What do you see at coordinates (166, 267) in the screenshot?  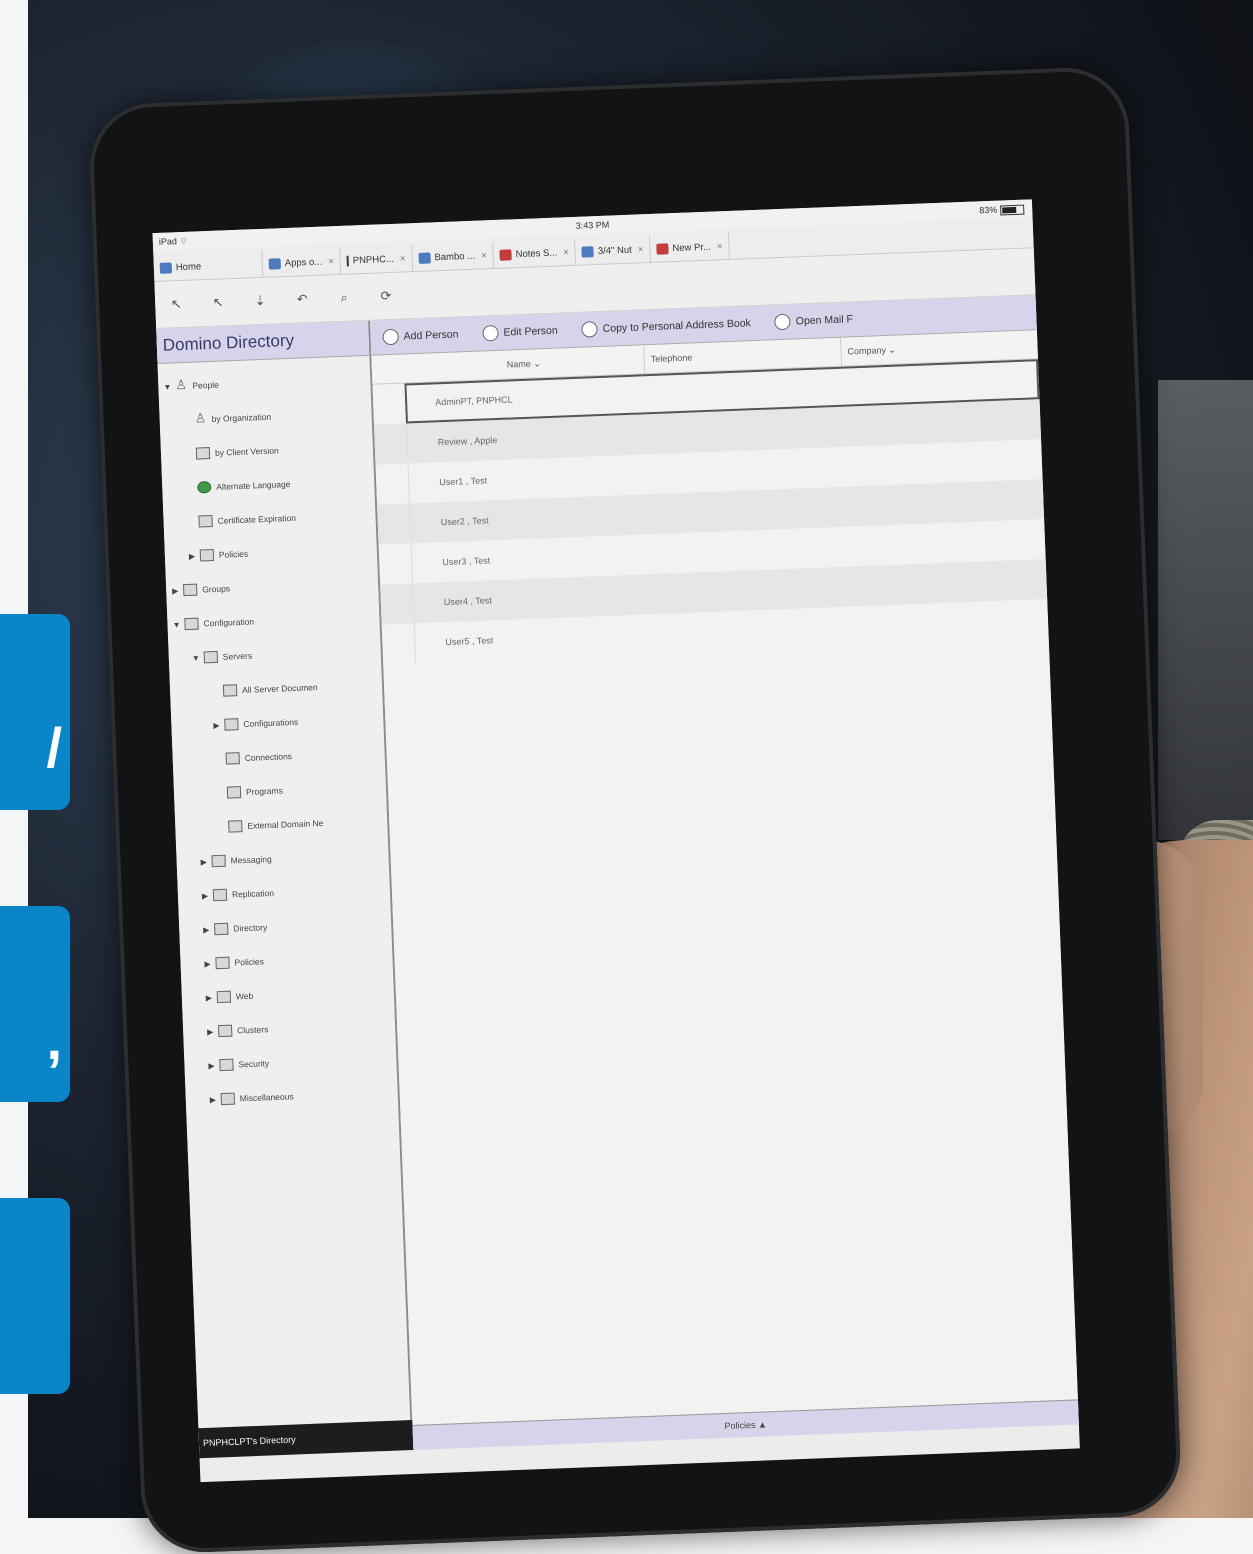 I see `home-icon` at bounding box center [166, 267].